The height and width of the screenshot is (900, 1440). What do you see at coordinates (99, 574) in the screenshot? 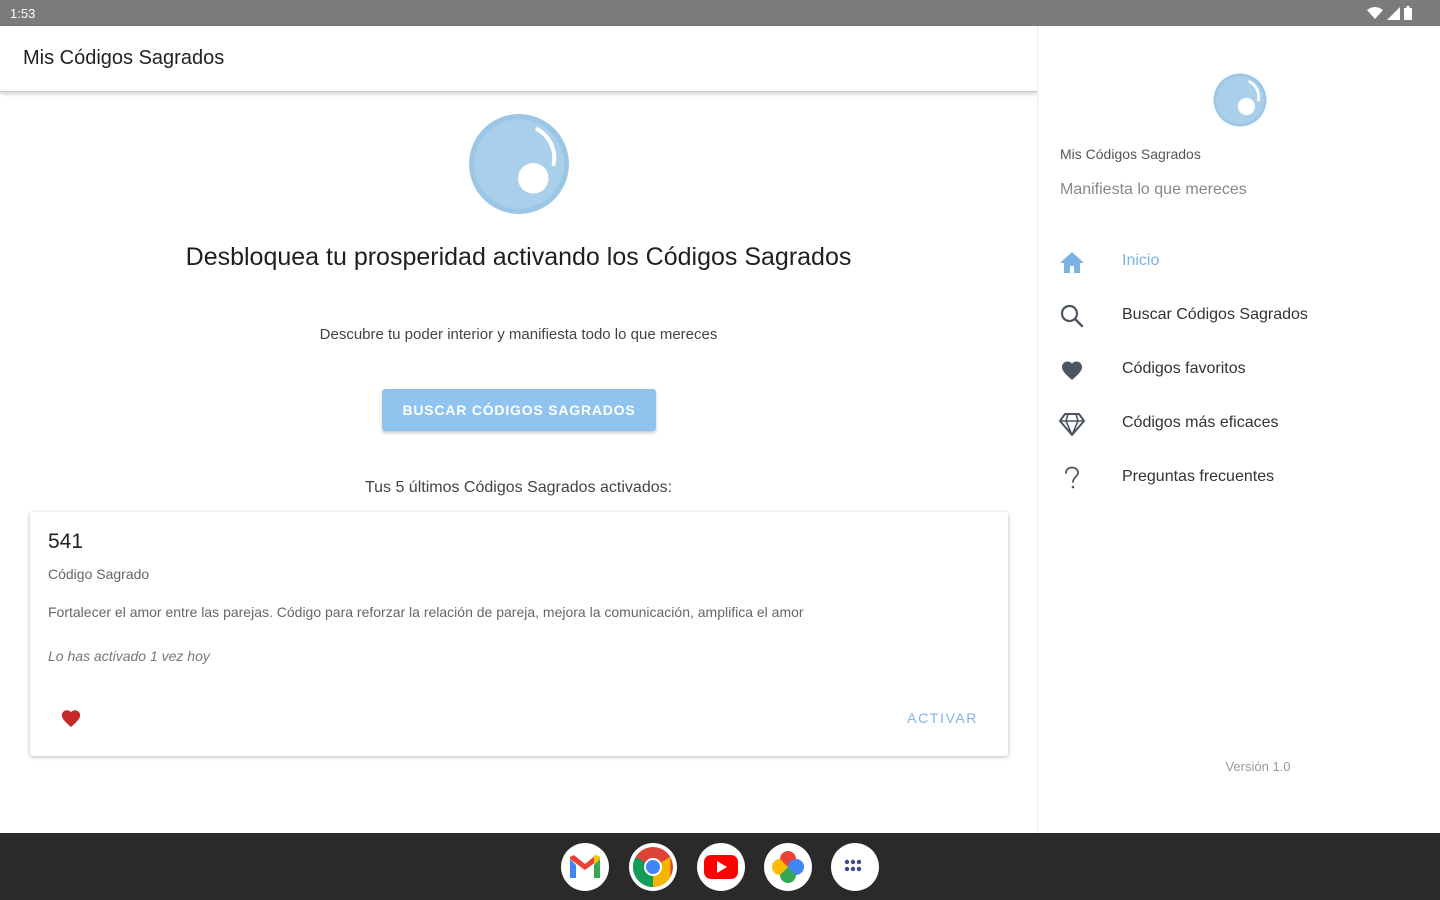
I see `code-type: Código Sagrado` at bounding box center [99, 574].